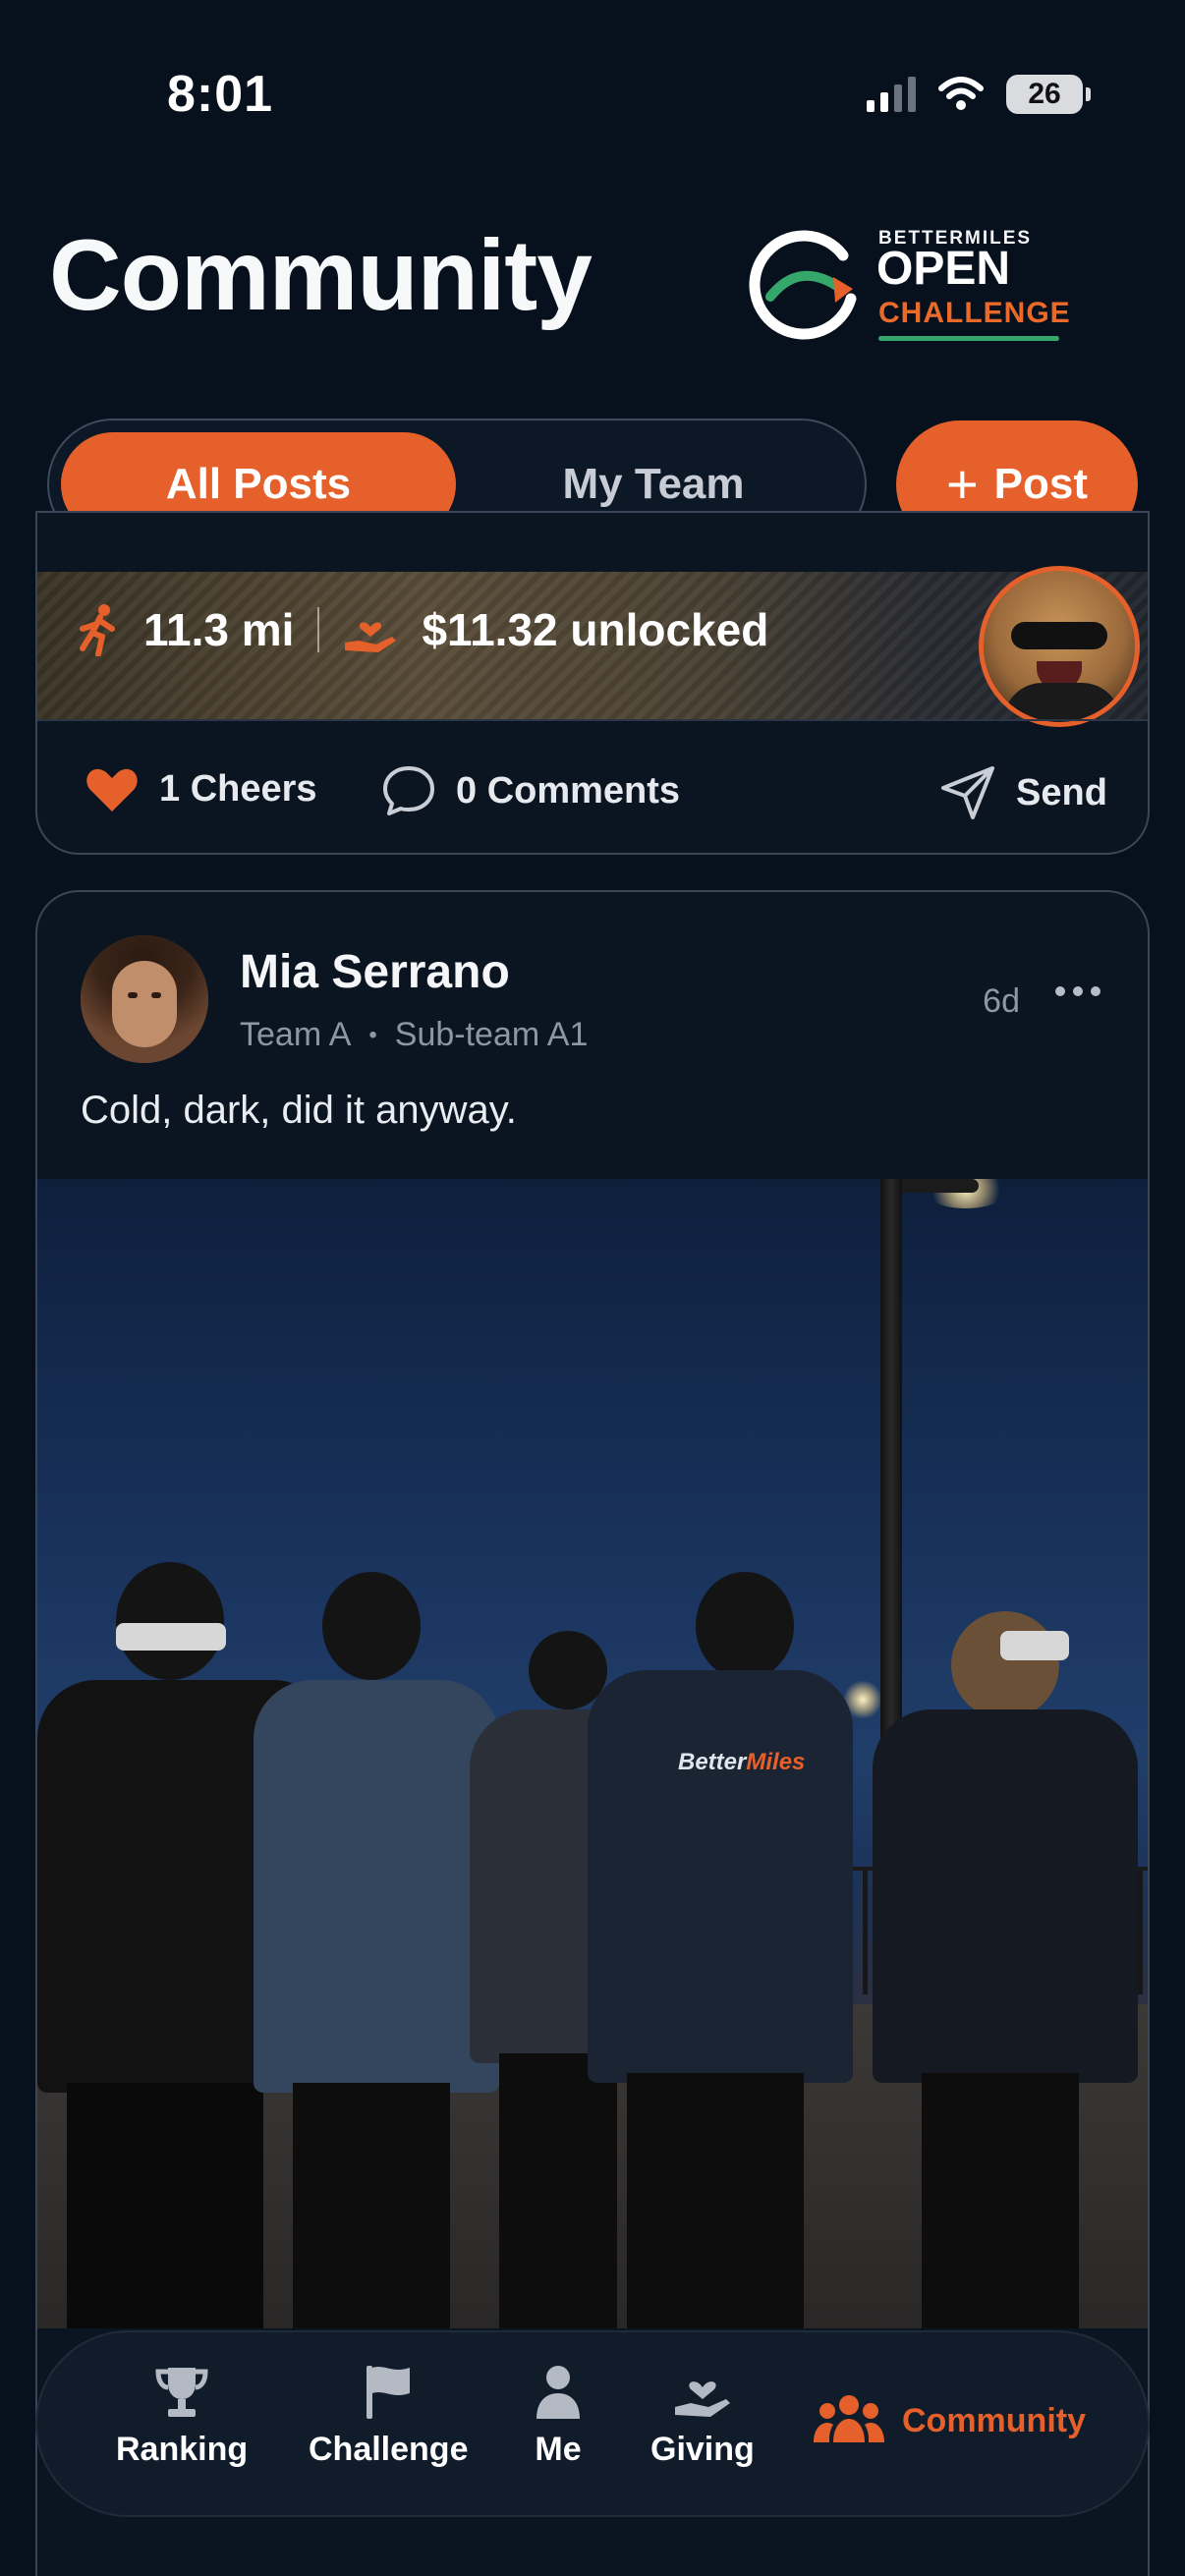 The image size is (1185, 2576). Describe the element at coordinates (1077, 991) in the screenshot. I see `more-options-icon` at that location.